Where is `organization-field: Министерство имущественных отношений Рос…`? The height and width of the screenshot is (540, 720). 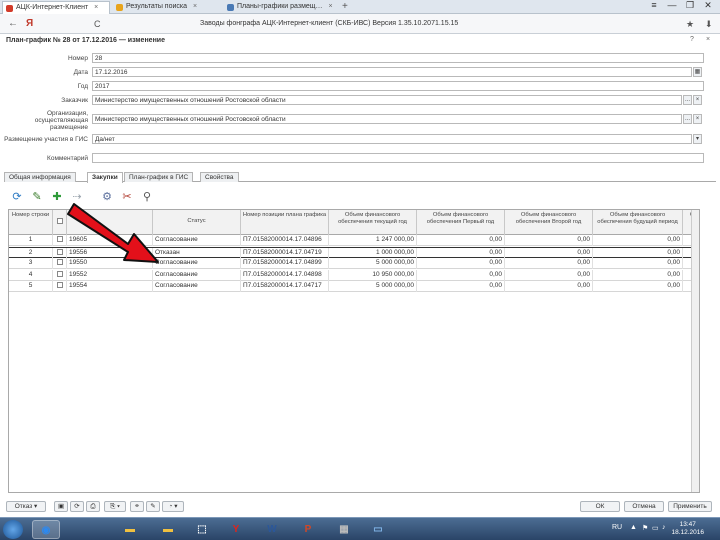 organization-field: Министерство имущественных отношений Рос… is located at coordinates (387, 119).